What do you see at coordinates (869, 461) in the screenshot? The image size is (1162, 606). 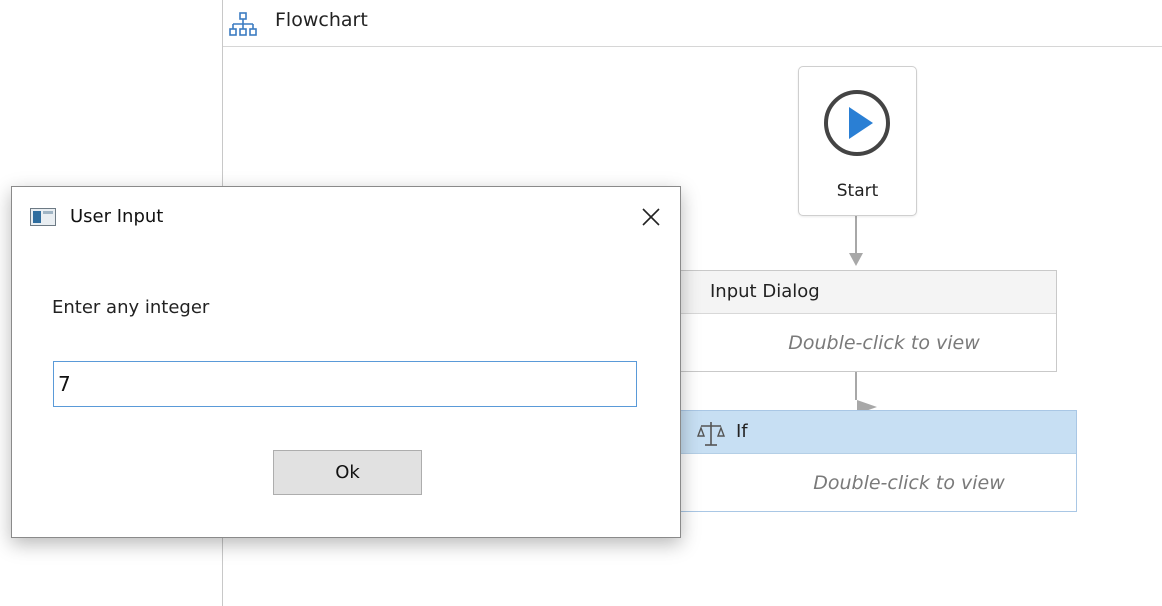 I see `activity-if: If Double-click to view` at bounding box center [869, 461].